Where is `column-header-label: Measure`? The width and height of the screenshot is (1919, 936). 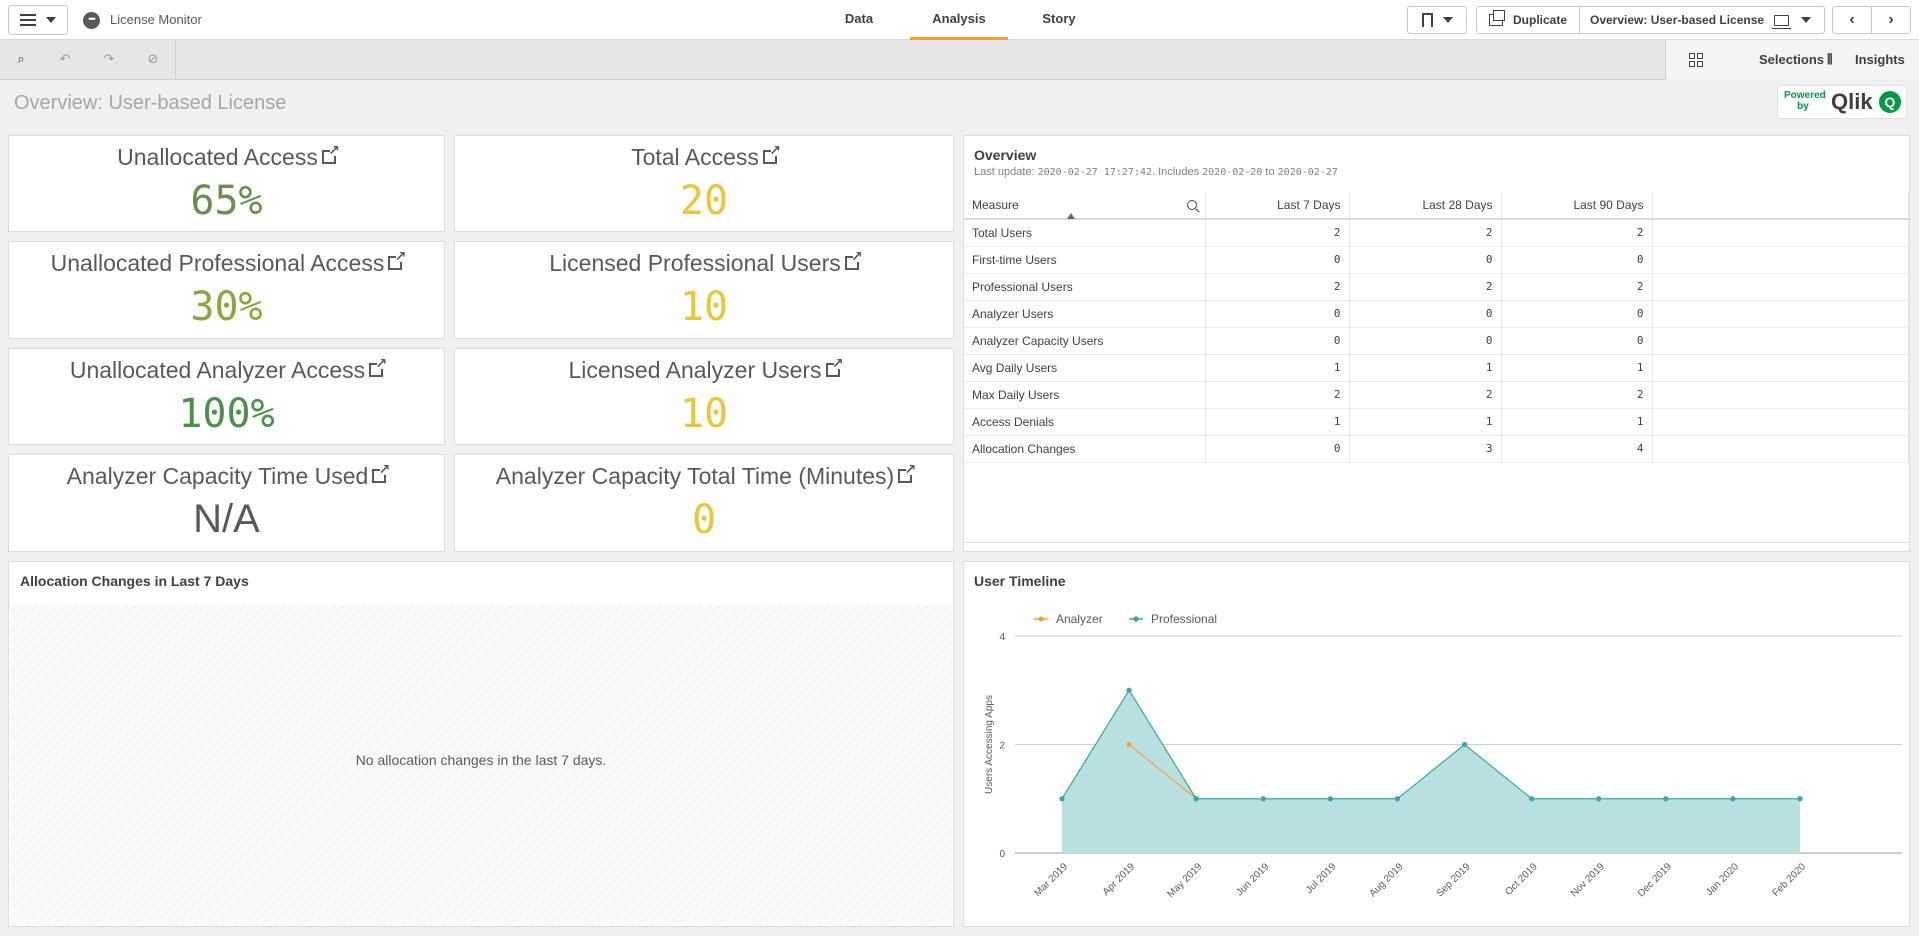 column-header-label: Measure is located at coordinates (995, 205).